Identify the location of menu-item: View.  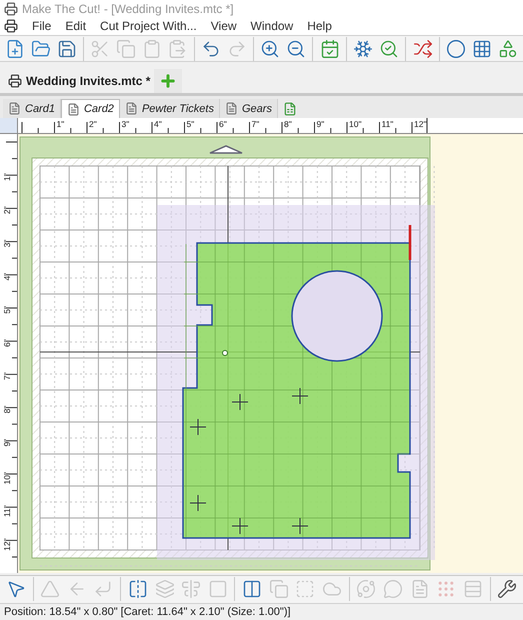
(223, 26).